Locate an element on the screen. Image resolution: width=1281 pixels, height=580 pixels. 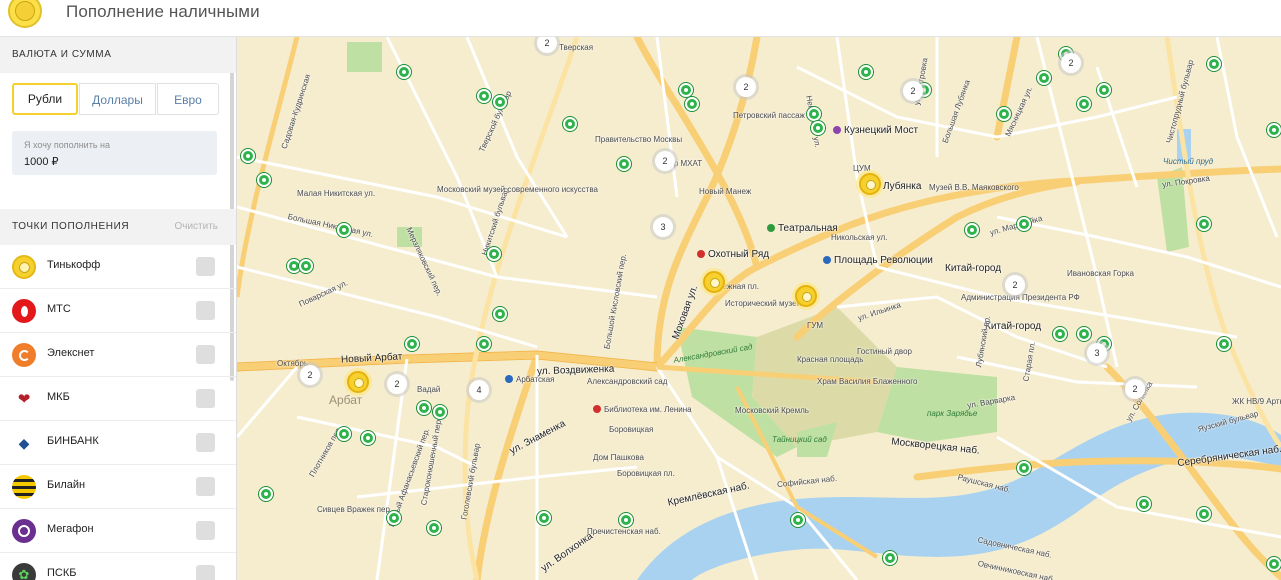
tab-euro: Евро is located at coordinates (188, 99).